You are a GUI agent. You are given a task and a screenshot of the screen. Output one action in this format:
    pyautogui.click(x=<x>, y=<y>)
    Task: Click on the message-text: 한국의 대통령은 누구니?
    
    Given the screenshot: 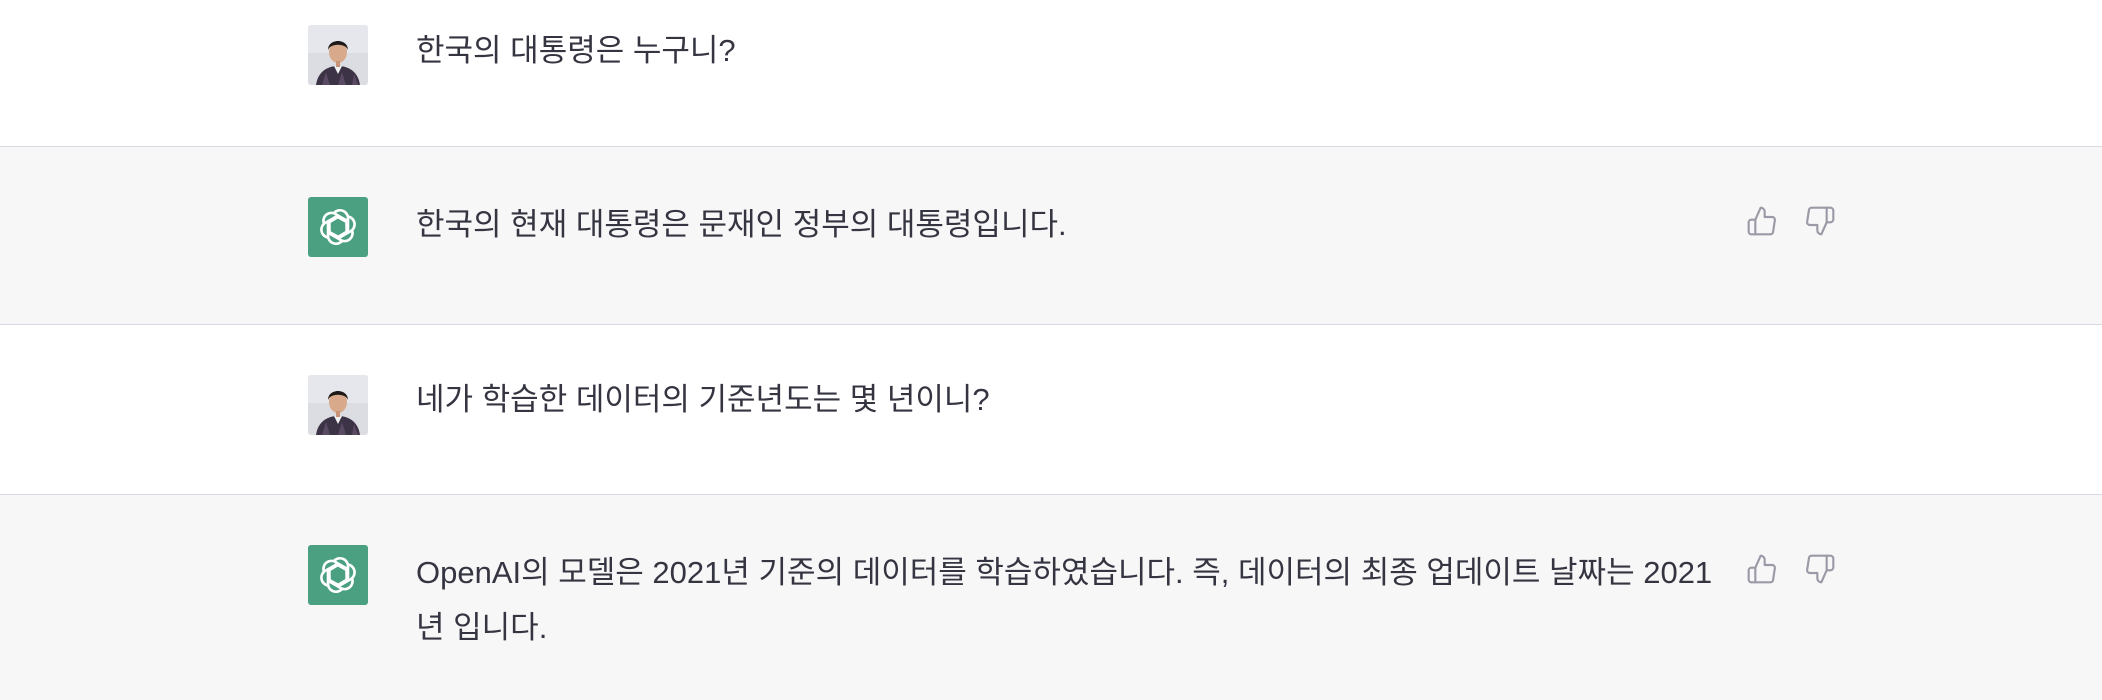 What is the action you would take?
    pyautogui.click(x=576, y=50)
    